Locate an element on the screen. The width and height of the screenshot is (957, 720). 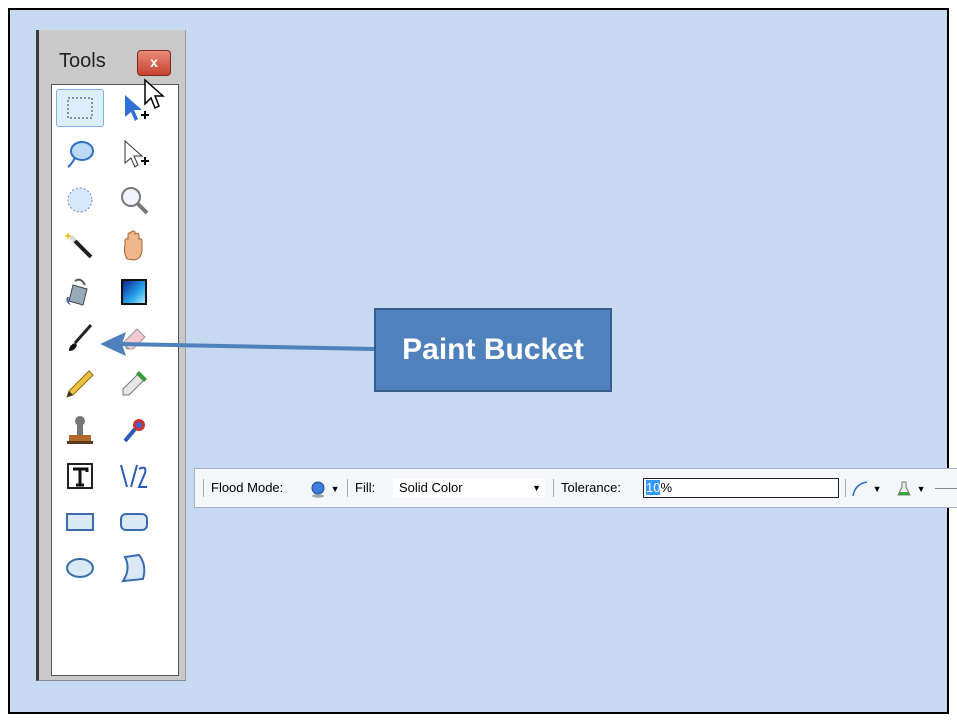
tools-window: Tools x is located at coordinates (111, 355).